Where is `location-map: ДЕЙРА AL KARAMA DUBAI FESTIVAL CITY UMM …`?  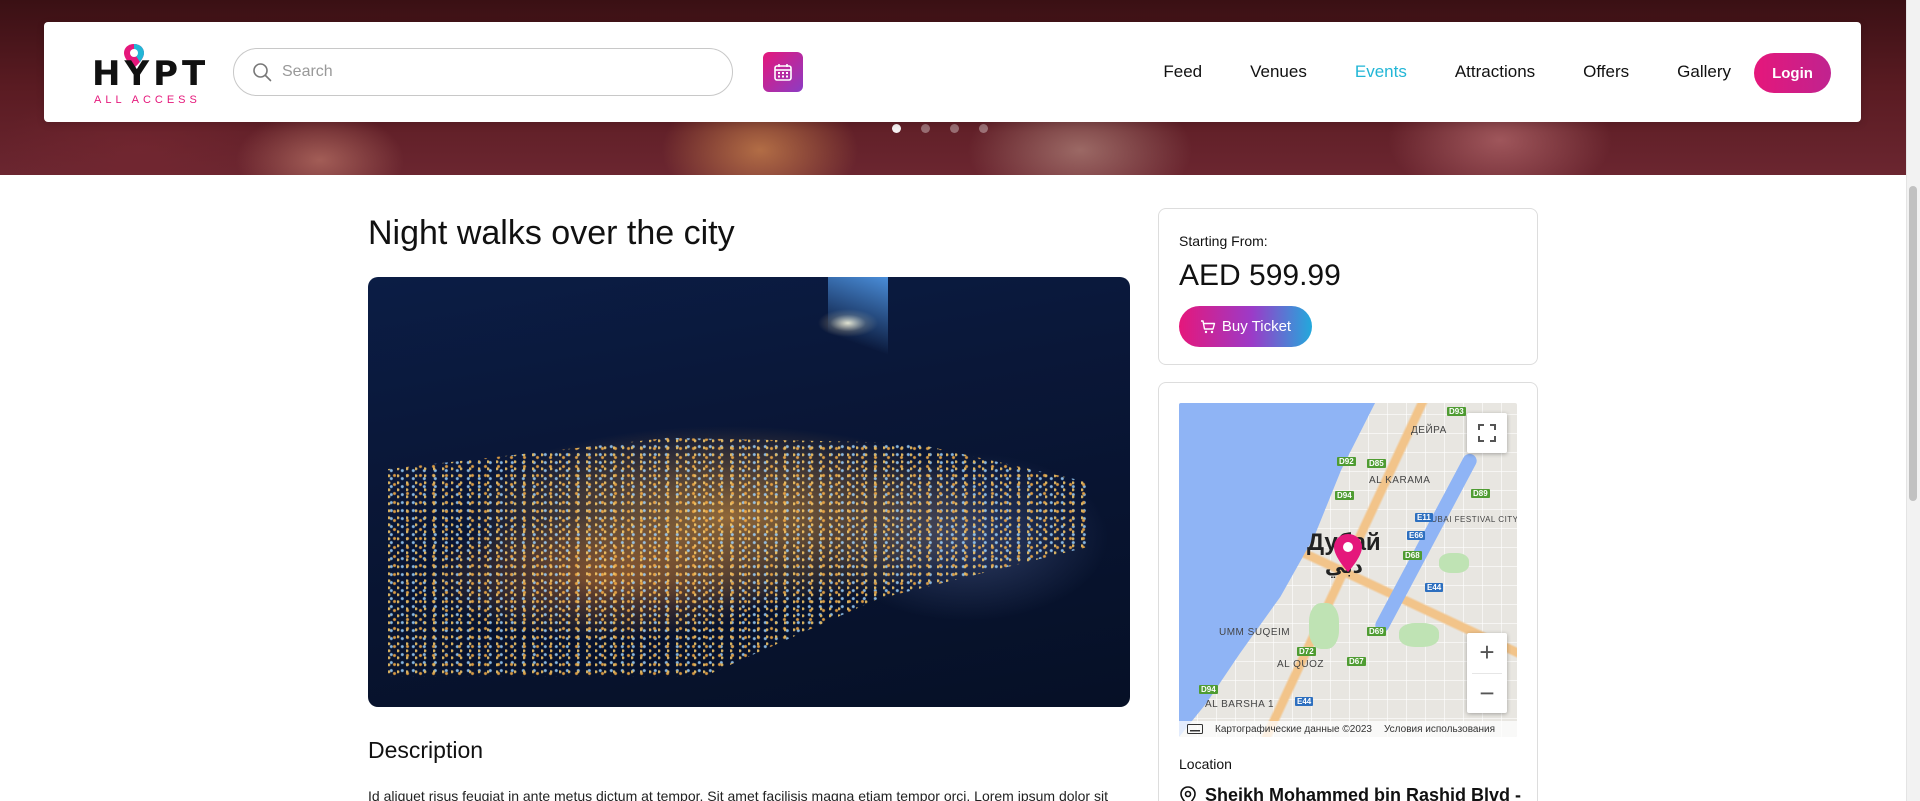 location-map: ДЕЙРА AL KARAMA DUBAI FESTIVAL CITY UMM … is located at coordinates (1348, 570).